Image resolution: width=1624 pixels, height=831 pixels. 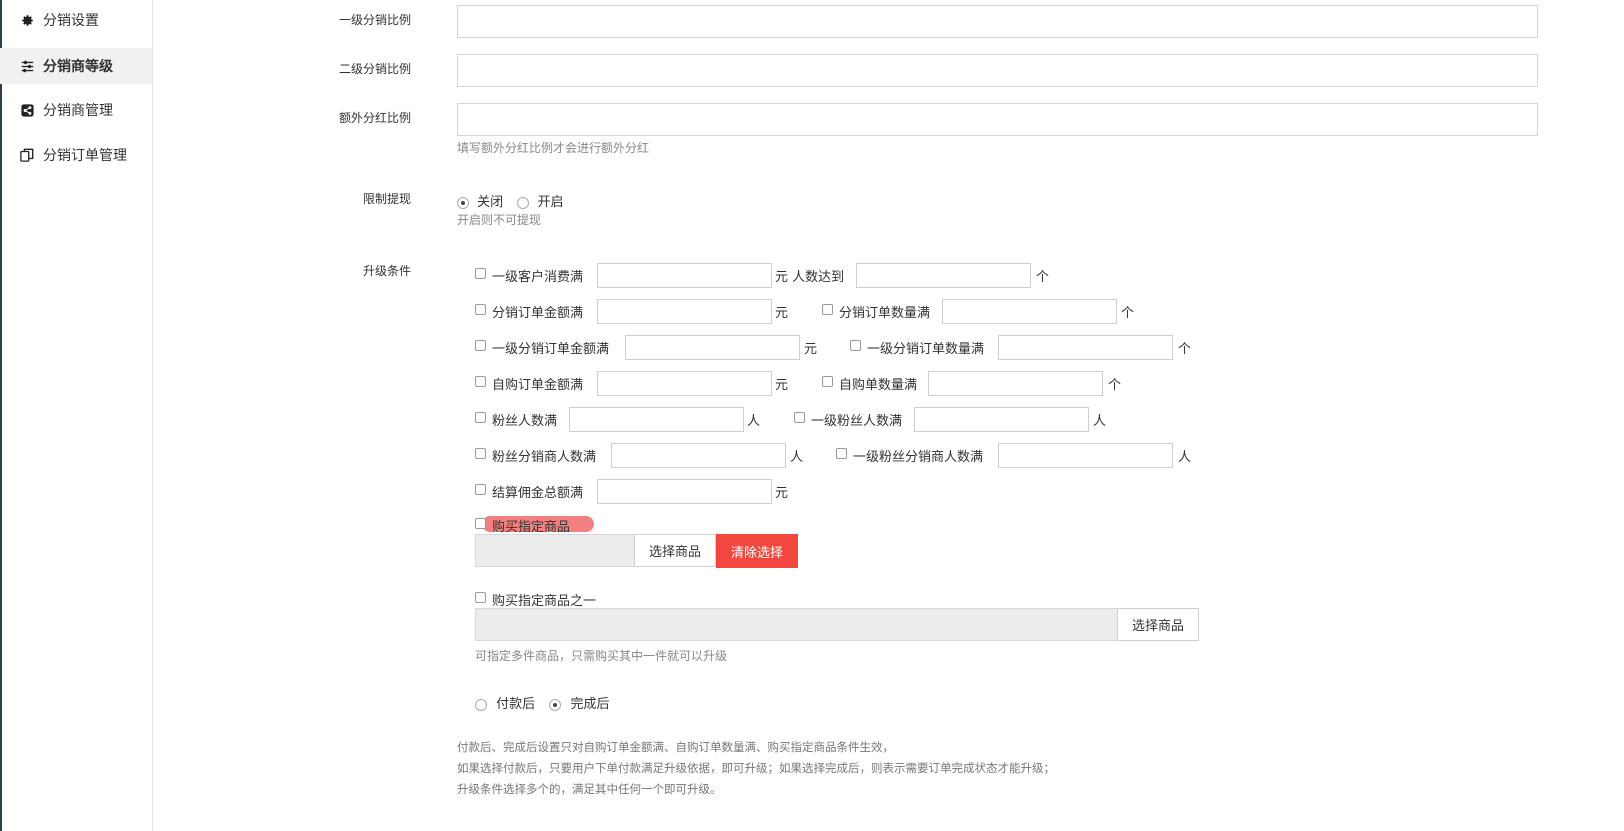 What do you see at coordinates (757, 551) in the screenshot?
I see `clear-selection-button: 清除选择` at bounding box center [757, 551].